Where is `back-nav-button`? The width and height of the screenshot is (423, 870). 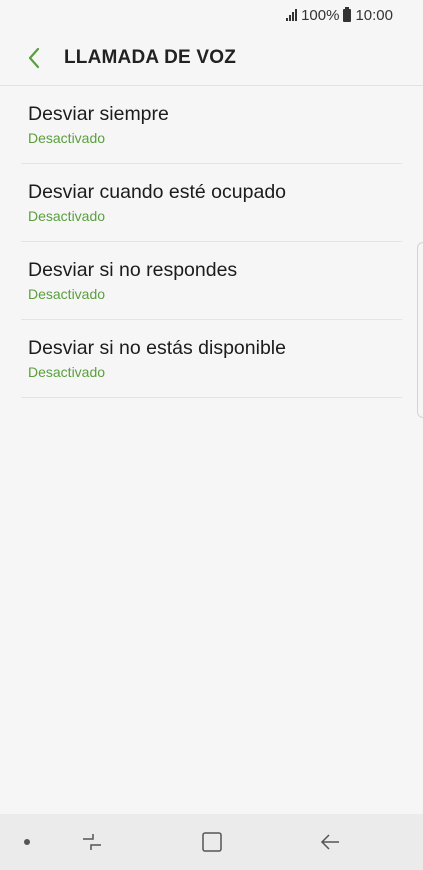 back-nav-button is located at coordinates (330, 842).